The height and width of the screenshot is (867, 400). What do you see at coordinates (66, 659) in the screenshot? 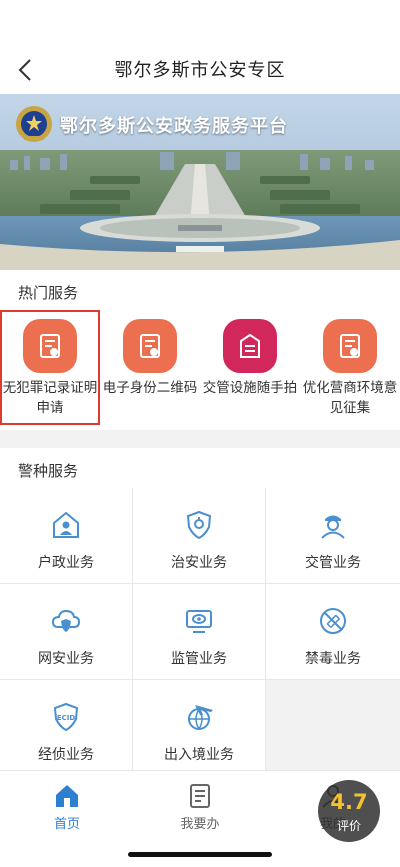
I see `service-label: 网安业务` at bounding box center [66, 659].